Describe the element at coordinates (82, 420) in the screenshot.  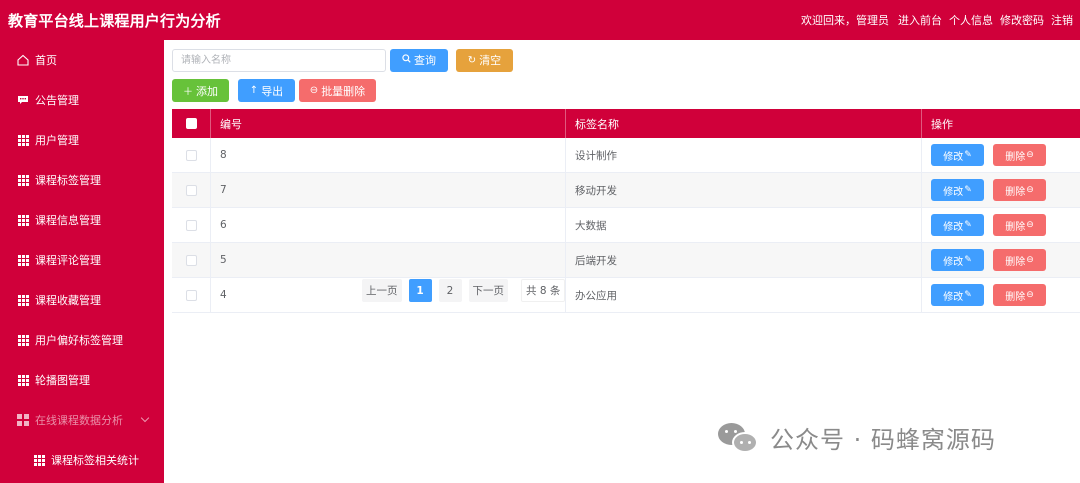
I see `sidebar-item-data-analysis: 在线课程数据分析` at that location.